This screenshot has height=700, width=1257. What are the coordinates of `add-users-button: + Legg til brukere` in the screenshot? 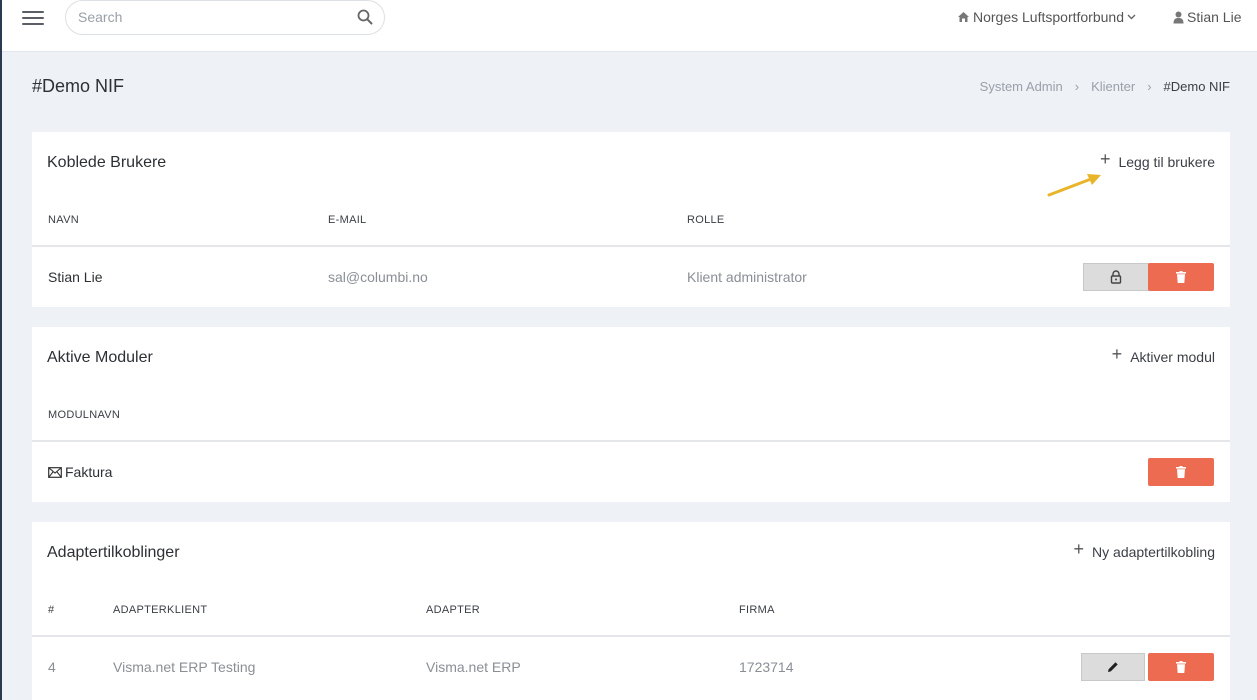 It's located at (1157, 159).